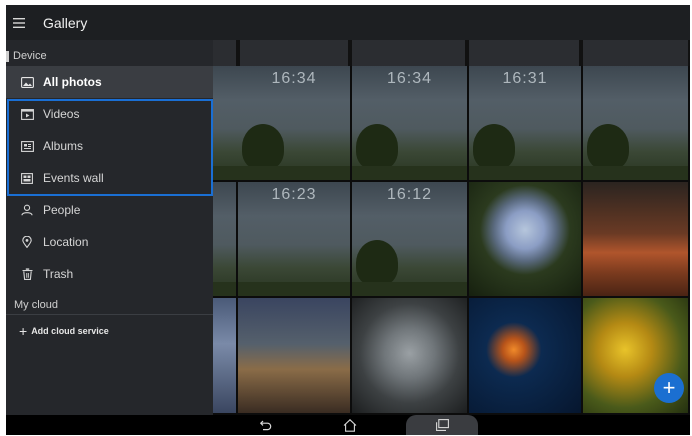 The image size is (692, 436). What do you see at coordinates (109, 242) in the screenshot?
I see `drawer-item-location: Location` at bounding box center [109, 242].